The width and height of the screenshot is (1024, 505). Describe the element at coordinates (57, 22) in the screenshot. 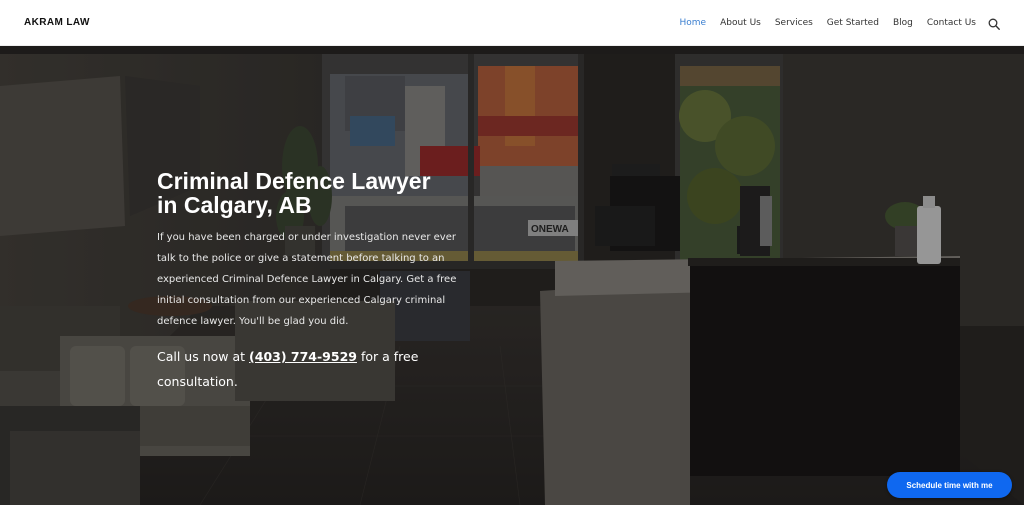

I see `site-logo: AKRAM LAW` at that location.